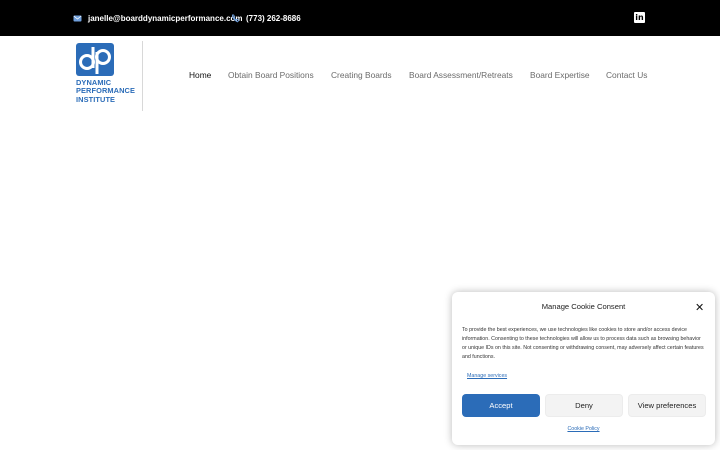  I want to click on cookie-title: Manage Cookie Consent, so click(583, 306).